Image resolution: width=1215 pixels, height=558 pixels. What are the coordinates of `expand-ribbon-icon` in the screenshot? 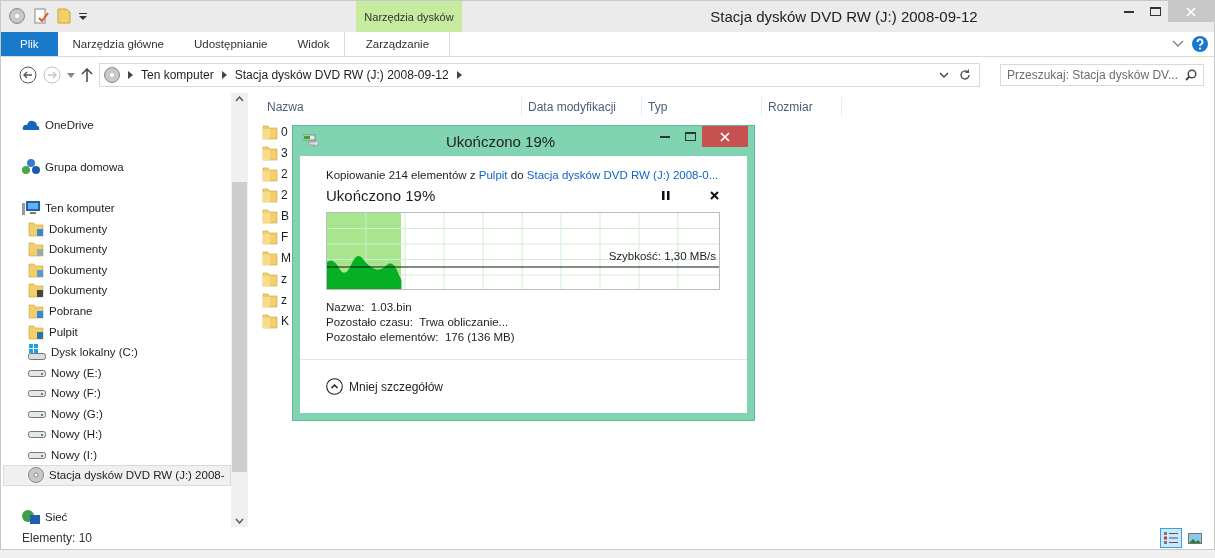 It's located at (1178, 44).